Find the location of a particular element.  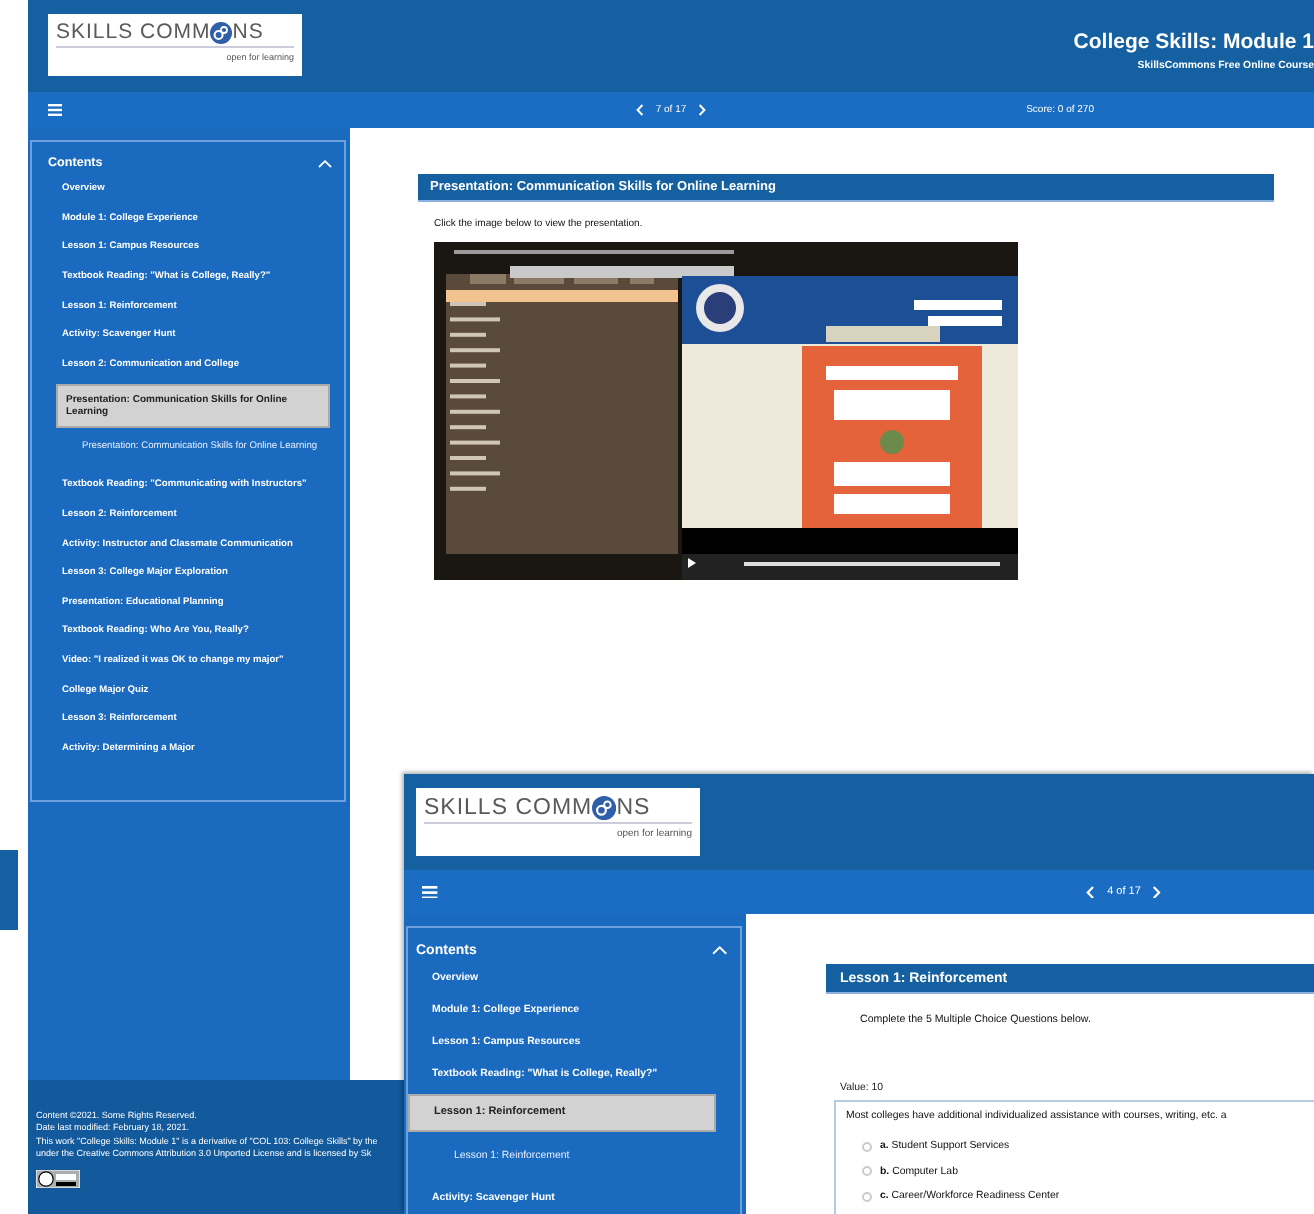

presentation-player-drawing is located at coordinates (726, 411).